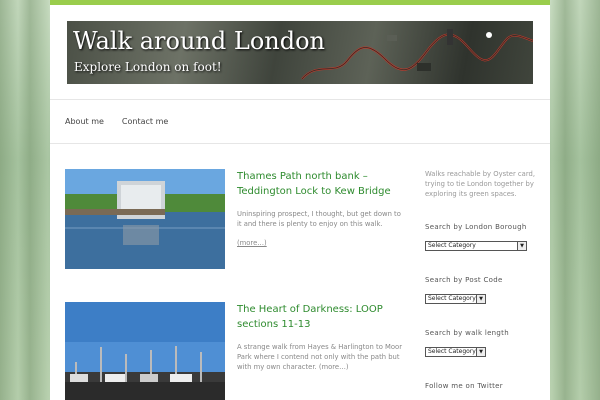 This screenshot has height=400, width=600. What do you see at coordinates (452, 298) in the screenshot?
I see `postcode-select-value: Select Category` at bounding box center [452, 298].